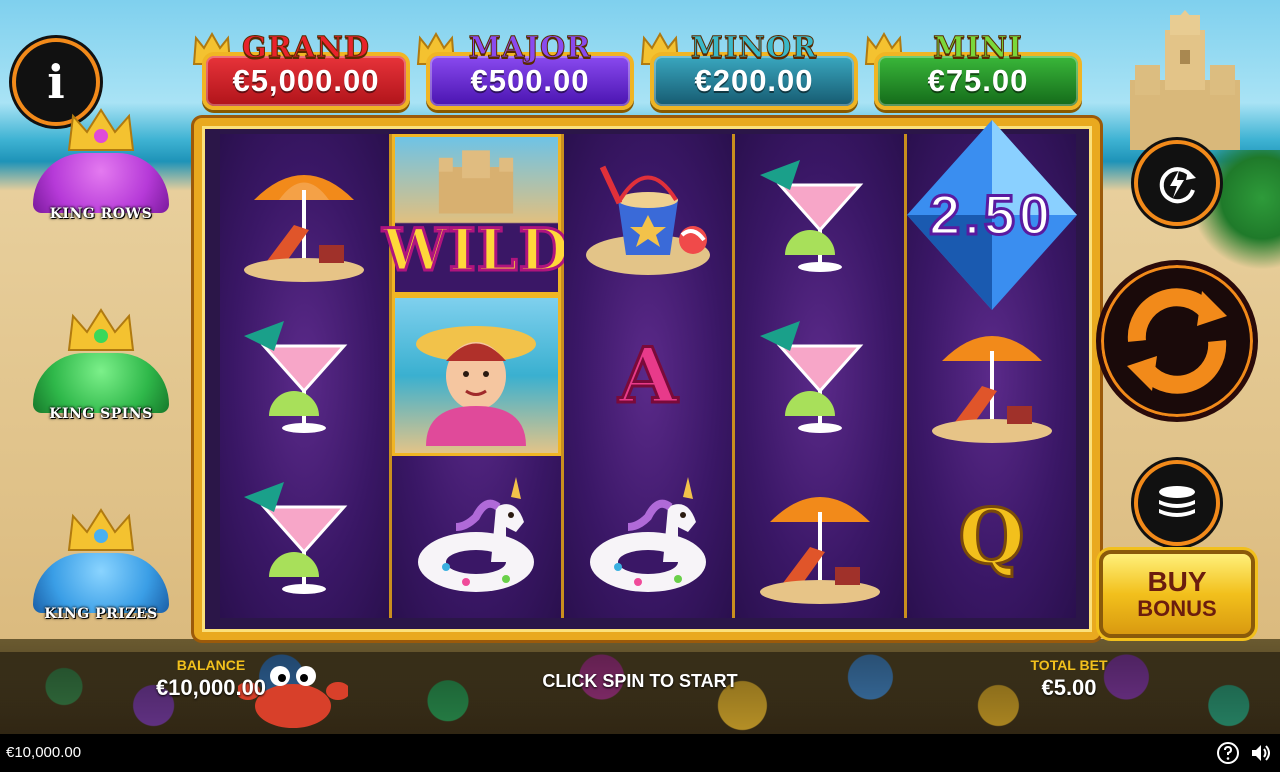 This screenshot has width=1280, height=772. What do you see at coordinates (1177, 581) in the screenshot?
I see `buy-bonus-line1: BUY` at bounding box center [1177, 581].